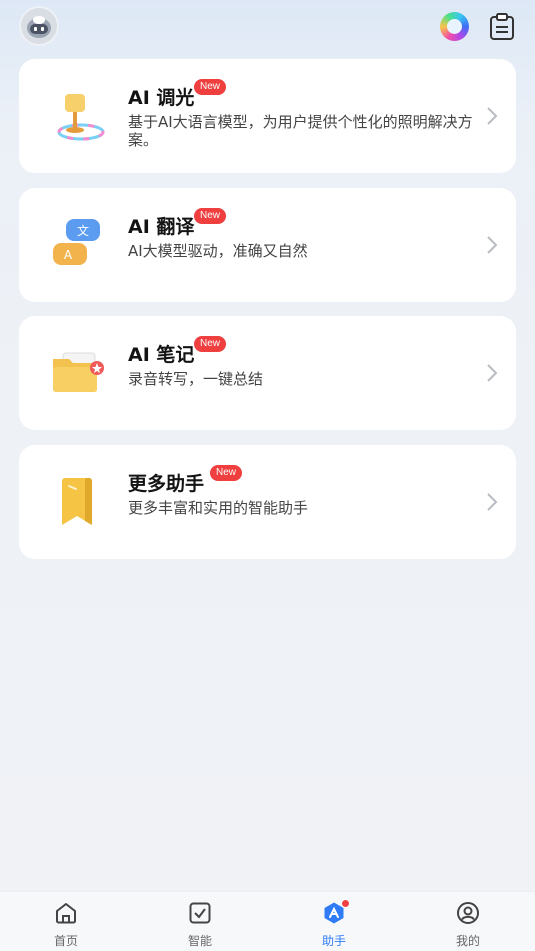 This screenshot has width=535, height=951. What do you see at coordinates (68, 255) in the screenshot?
I see `svg-text: A` at bounding box center [68, 255].